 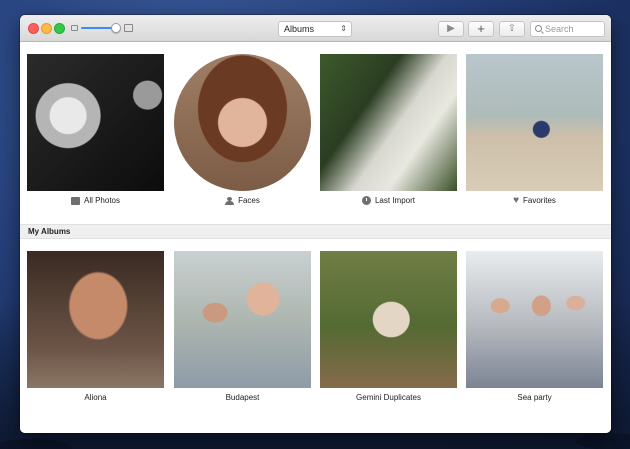 I want to click on album-sea-party: Sea party, so click(x=534, y=327).